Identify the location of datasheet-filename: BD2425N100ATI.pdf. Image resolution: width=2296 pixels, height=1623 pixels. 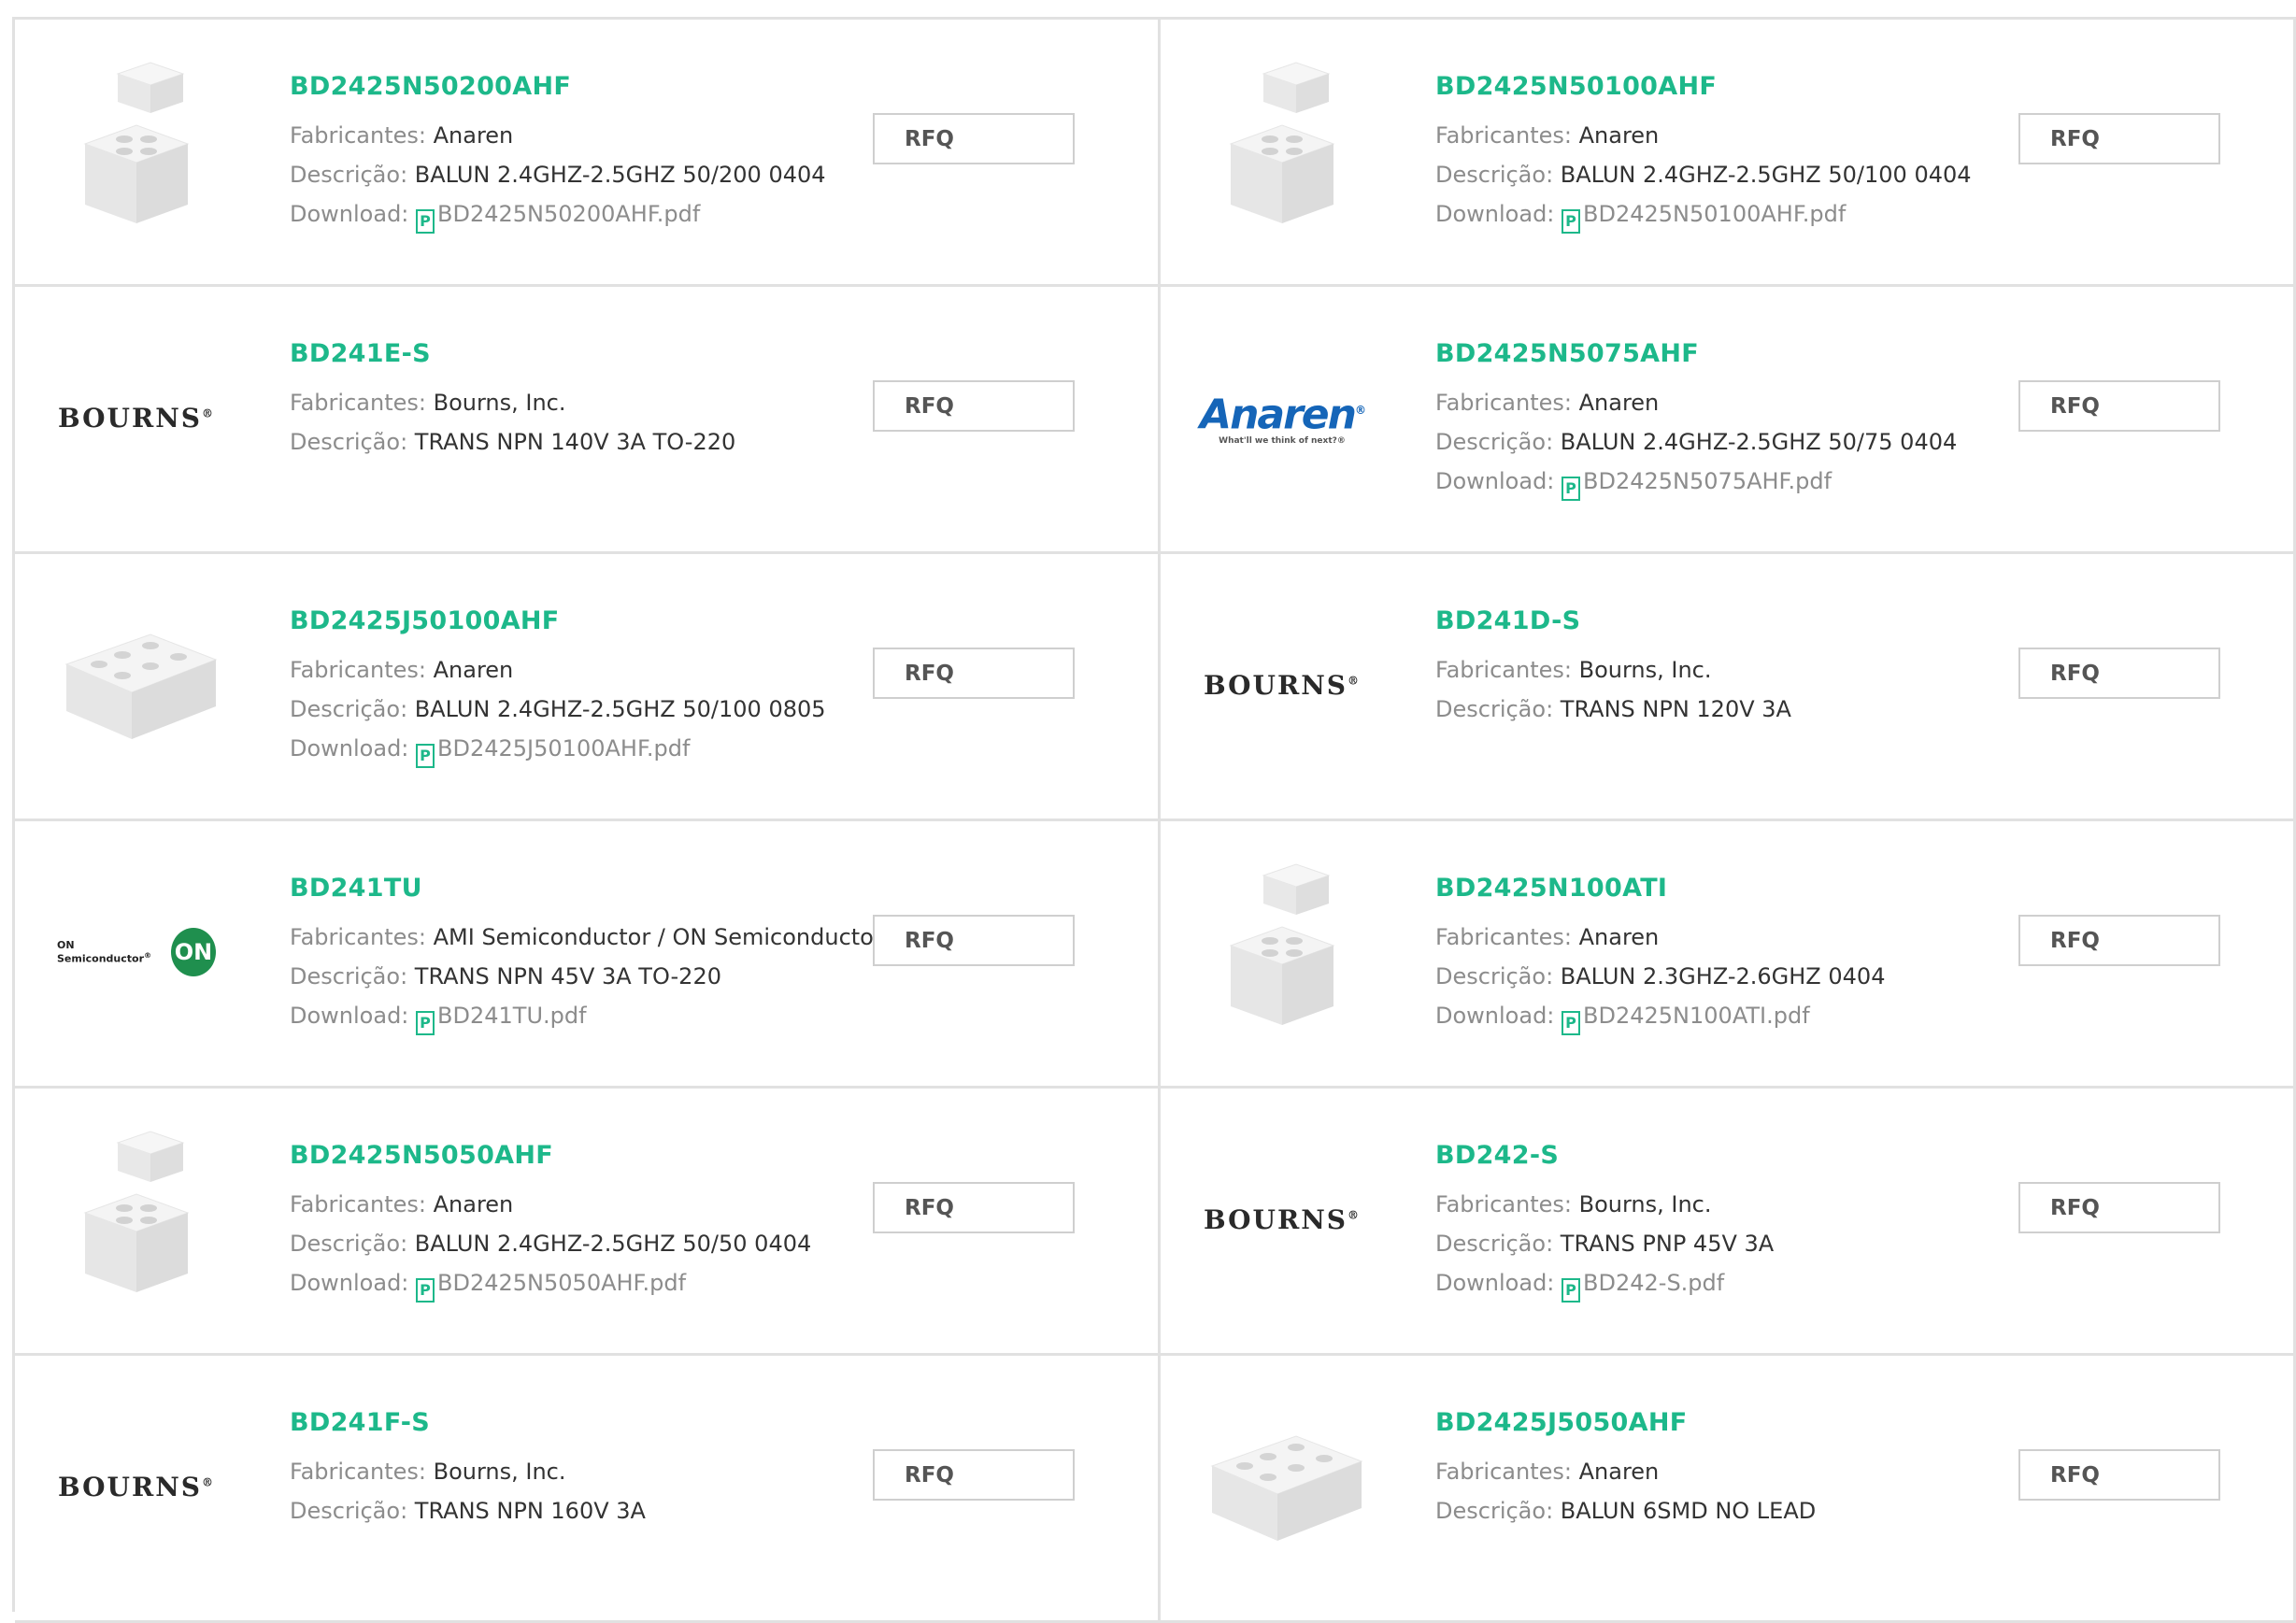
(1696, 1016).